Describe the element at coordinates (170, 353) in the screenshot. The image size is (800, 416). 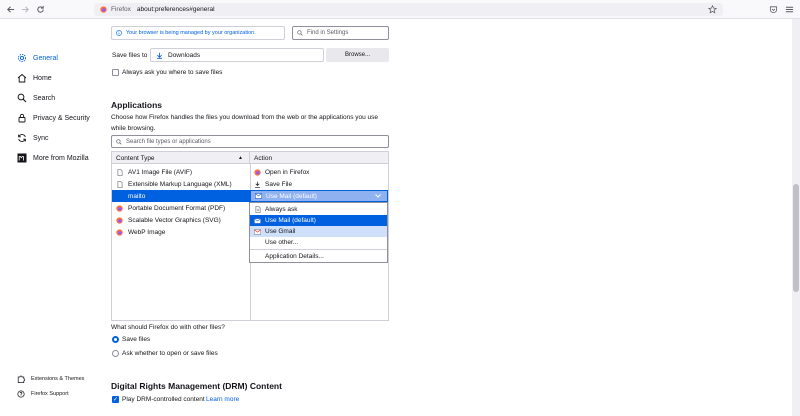
I see `ask-open-save-radio-label: Ask whether to open or save files` at that location.